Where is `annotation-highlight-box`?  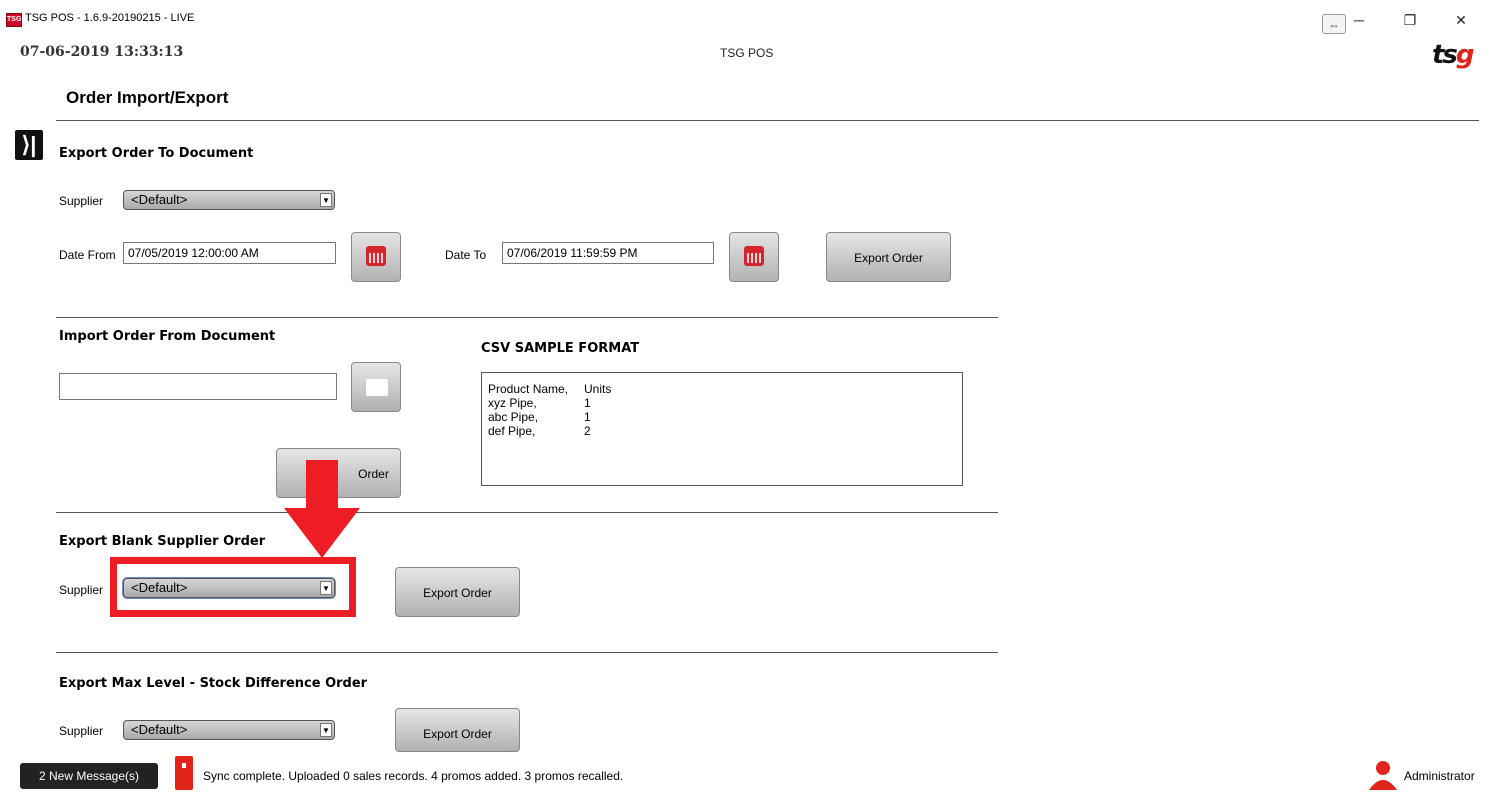 annotation-highlight-box is located at coordinates (233, 587).